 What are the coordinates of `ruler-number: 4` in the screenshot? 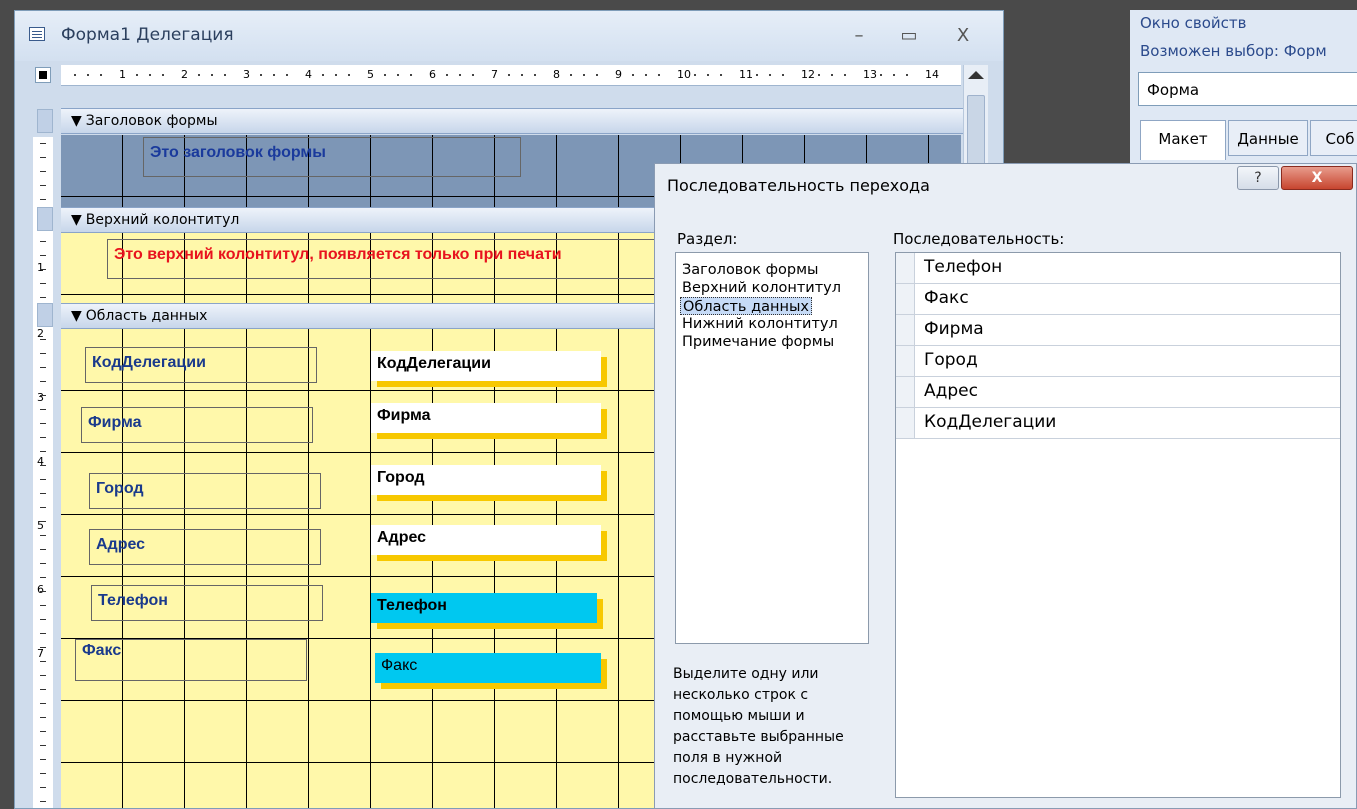 It's located at (308, 74).